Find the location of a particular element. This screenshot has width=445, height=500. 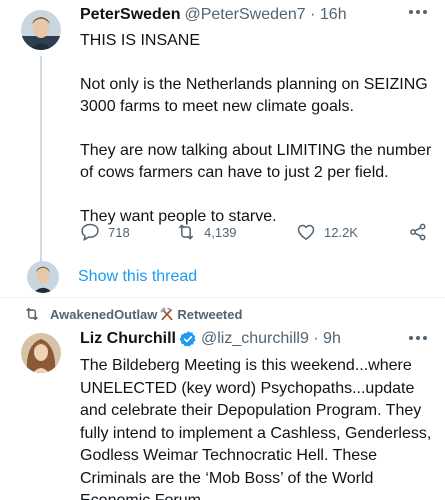

retweeter-name: AwakenedOutlaw is located at coordinates (103, 314).